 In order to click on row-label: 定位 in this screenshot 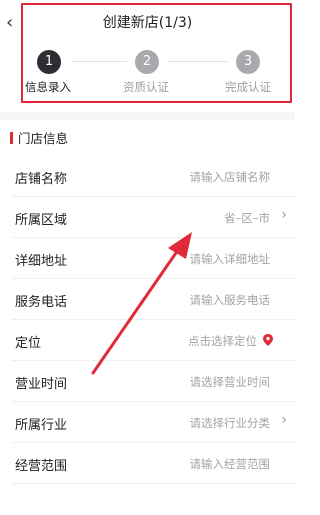, I will do `click(28, 343)`.